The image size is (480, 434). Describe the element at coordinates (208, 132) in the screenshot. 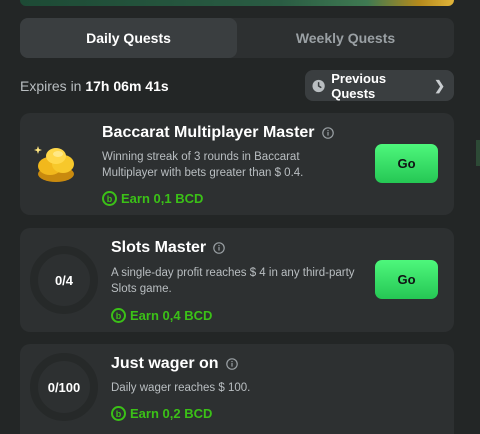

I see `quest-title-text: Baccarat Multiplayer Master` at that location.